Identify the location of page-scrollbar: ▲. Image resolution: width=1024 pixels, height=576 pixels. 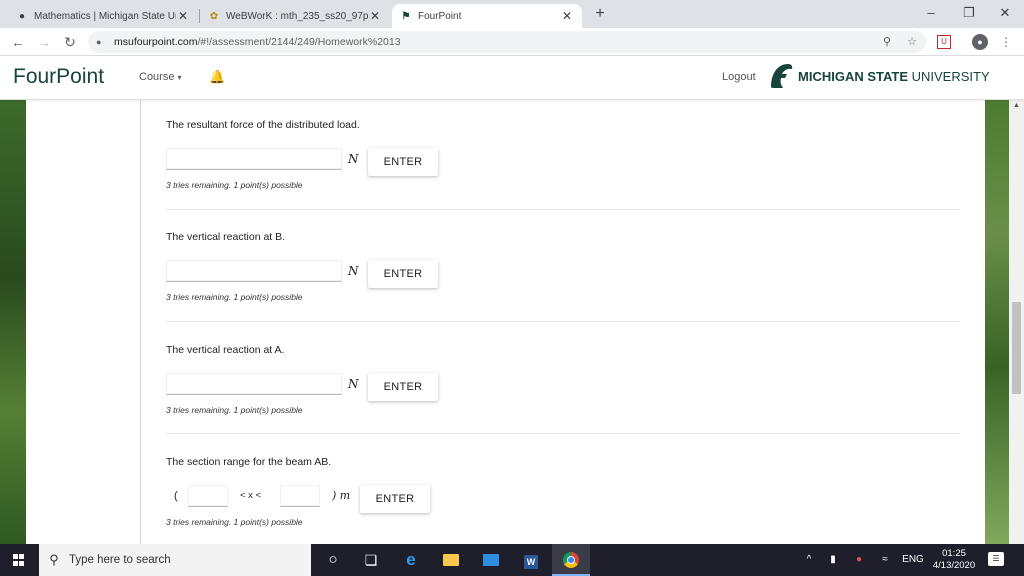
(1016, 322).